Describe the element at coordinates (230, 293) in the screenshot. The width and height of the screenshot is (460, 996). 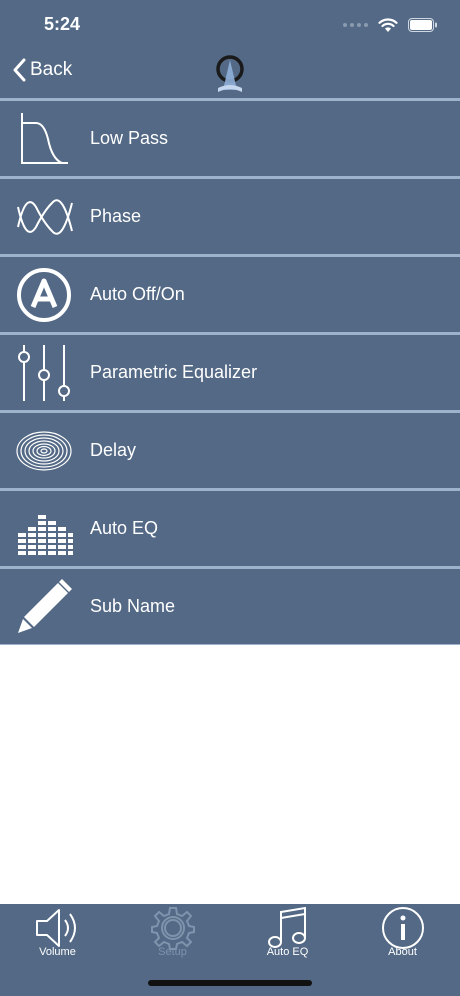
I see `menu-item-auto-off-on: Auto Off/On` at that location.